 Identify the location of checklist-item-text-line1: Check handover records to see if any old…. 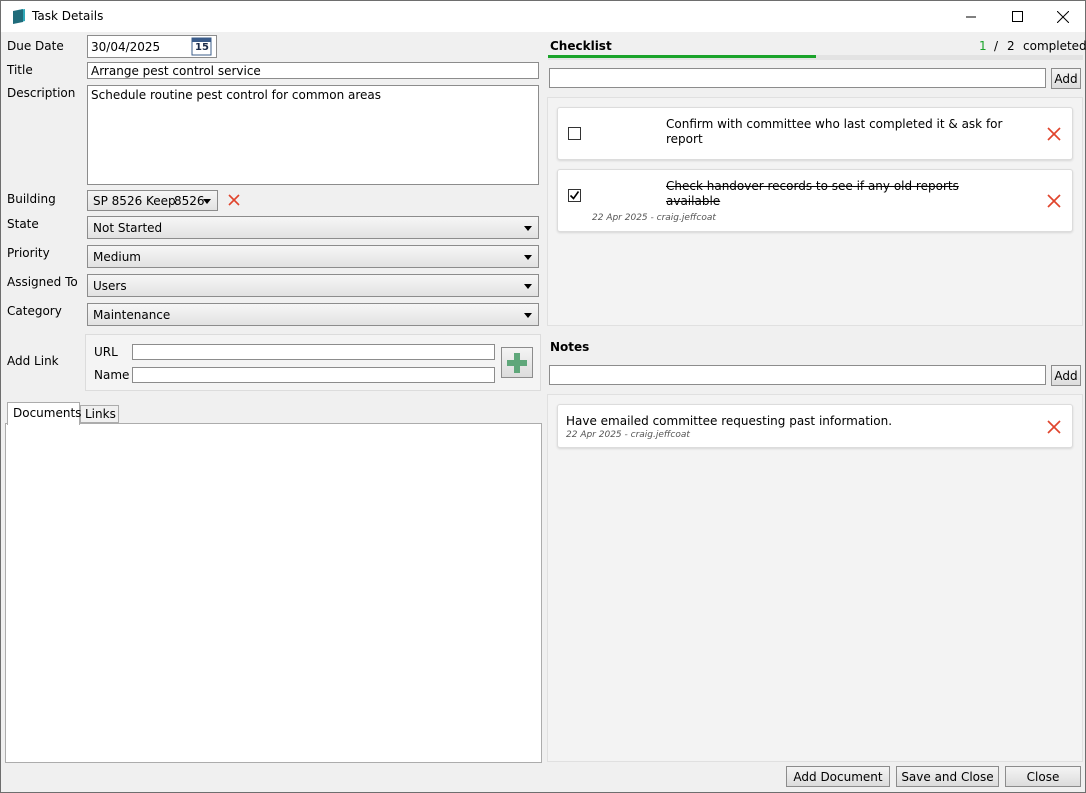
(812, 186).